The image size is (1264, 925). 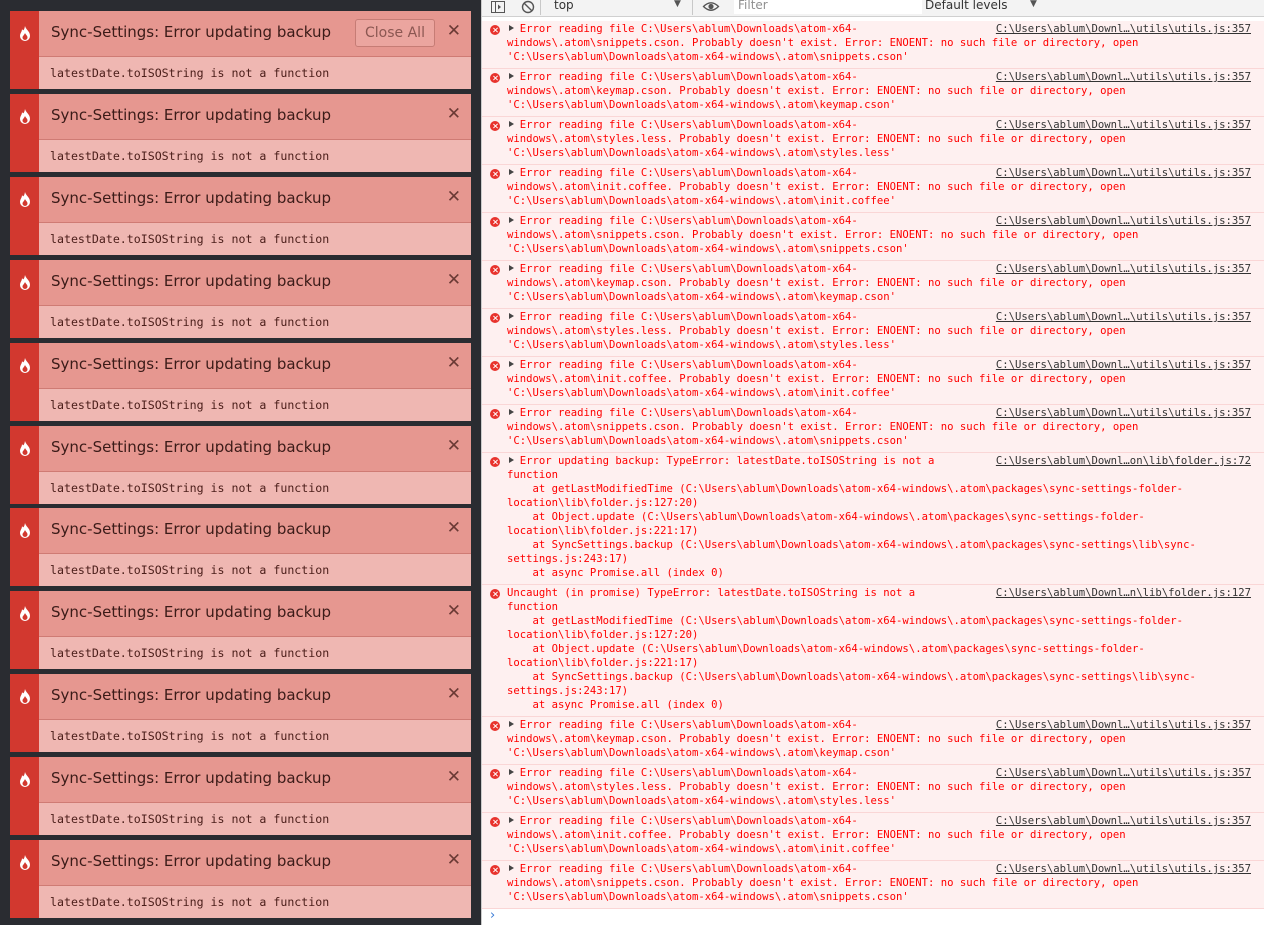 I want to click on console-toolbar: top ▼ Default levels ▼, so click(x=873, y=8).